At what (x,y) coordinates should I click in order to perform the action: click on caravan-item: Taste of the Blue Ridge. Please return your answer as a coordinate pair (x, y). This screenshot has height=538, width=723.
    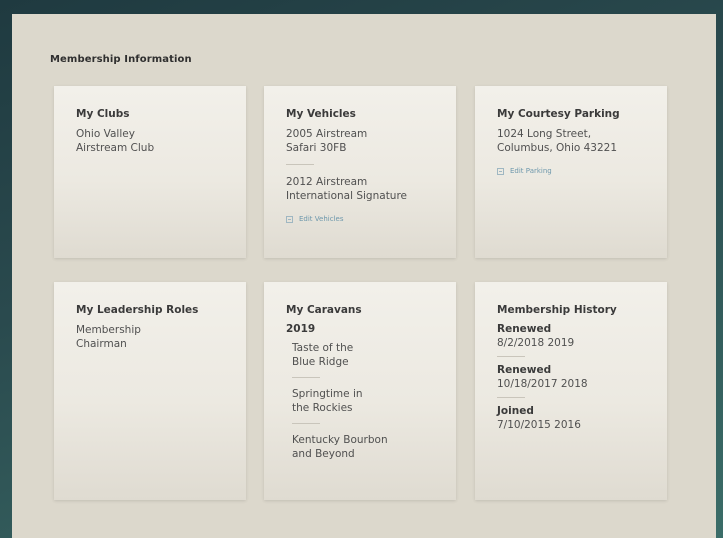
    Looking at the image, I should click on (362, 355).